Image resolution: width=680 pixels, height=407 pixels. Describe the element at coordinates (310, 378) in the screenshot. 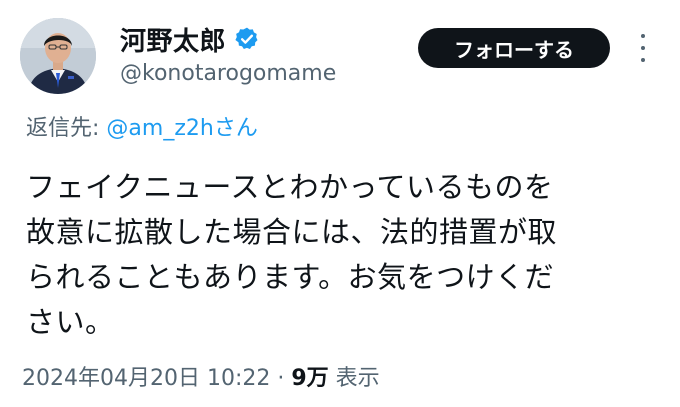

I see `views-count: 9万` at that location.